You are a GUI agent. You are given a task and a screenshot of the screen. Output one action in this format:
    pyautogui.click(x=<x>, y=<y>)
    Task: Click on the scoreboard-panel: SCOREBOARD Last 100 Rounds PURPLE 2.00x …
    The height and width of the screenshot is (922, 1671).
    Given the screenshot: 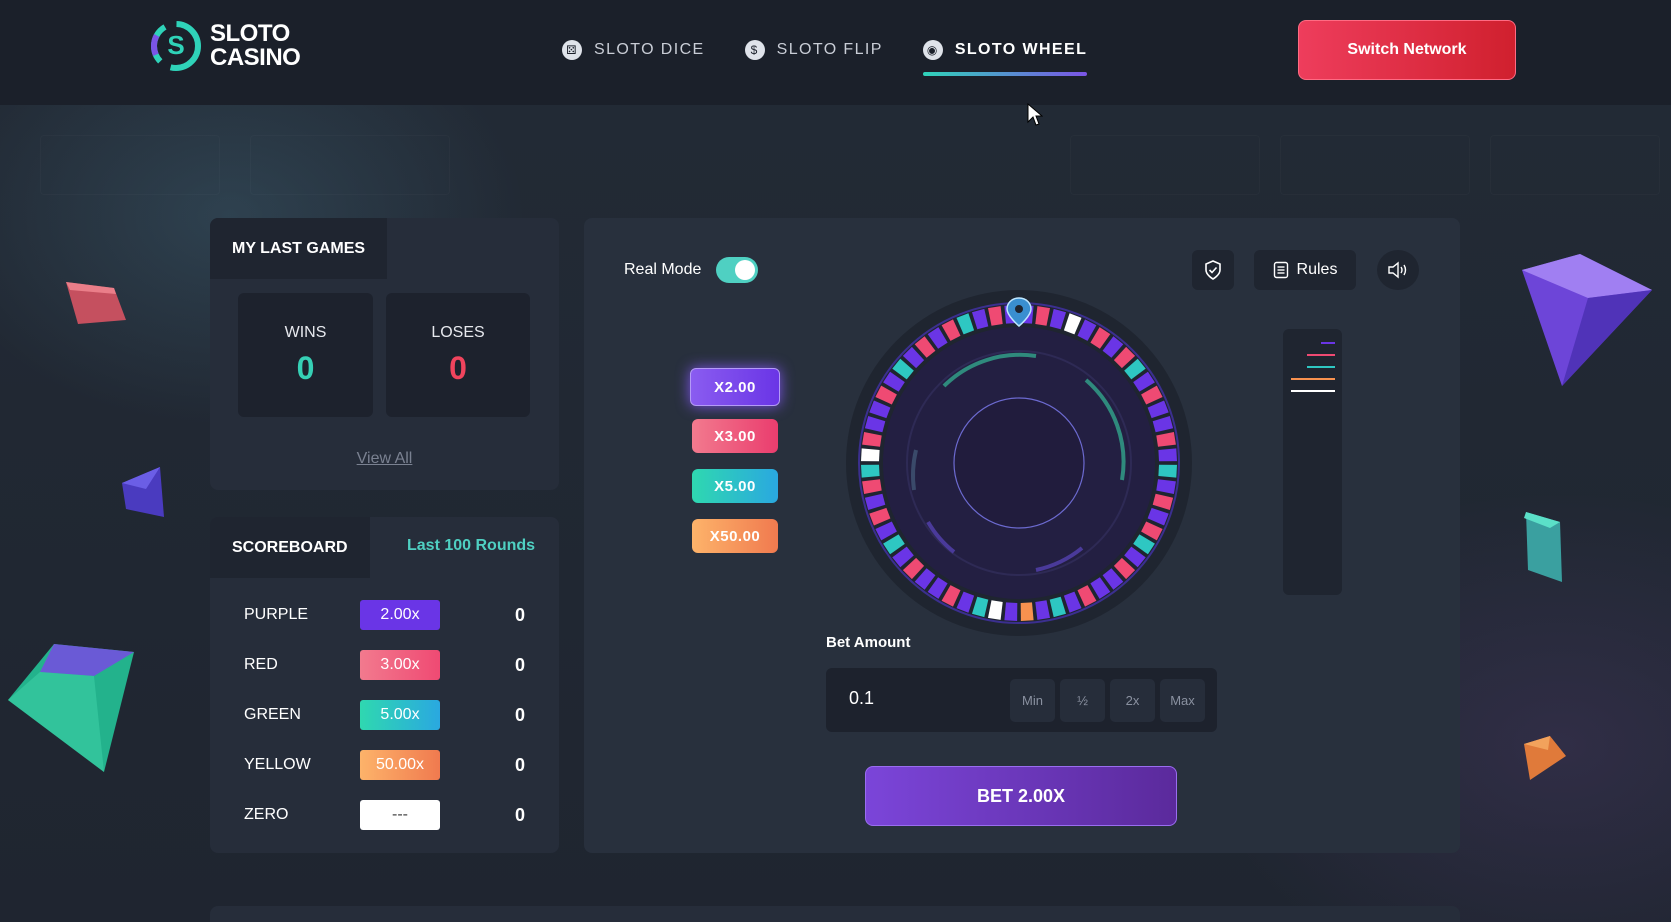 What is the action you would take?
    pyautogui.click(x=384, y=685)
    